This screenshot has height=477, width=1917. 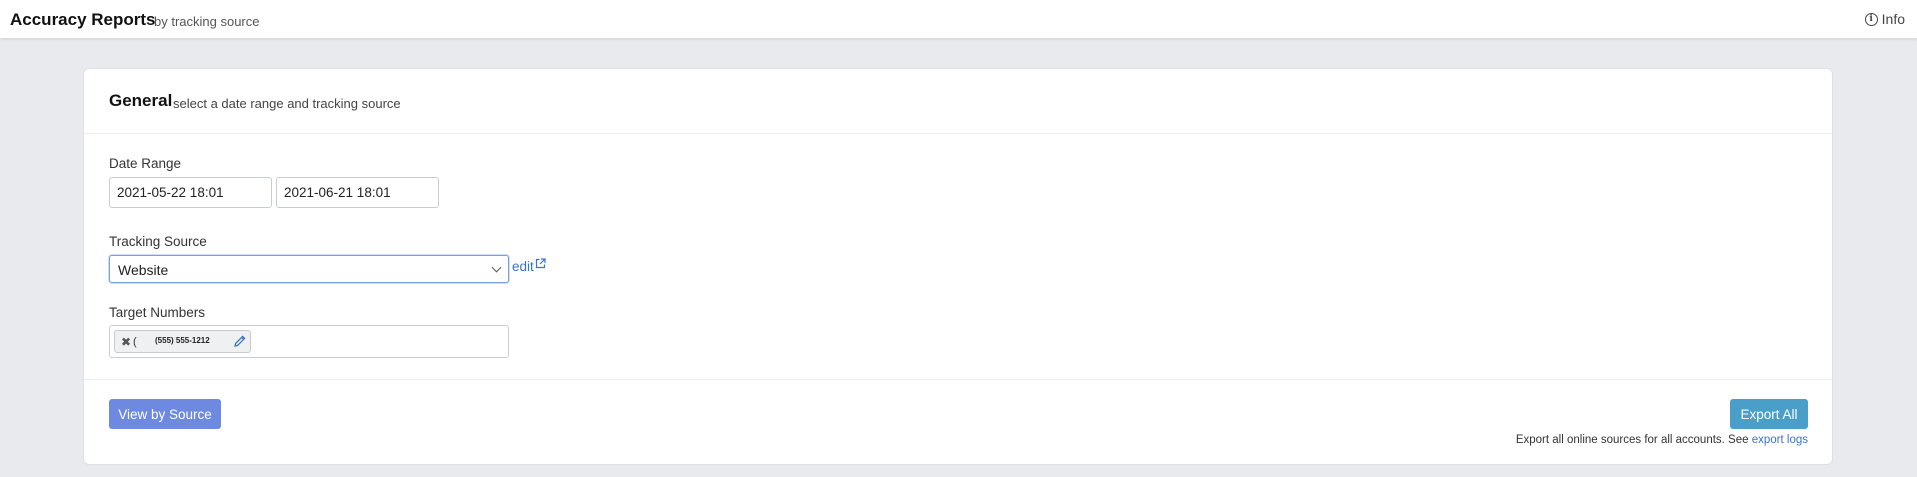 I want to click on remove-tag-icon: ✖, so click(x=126, y=342).